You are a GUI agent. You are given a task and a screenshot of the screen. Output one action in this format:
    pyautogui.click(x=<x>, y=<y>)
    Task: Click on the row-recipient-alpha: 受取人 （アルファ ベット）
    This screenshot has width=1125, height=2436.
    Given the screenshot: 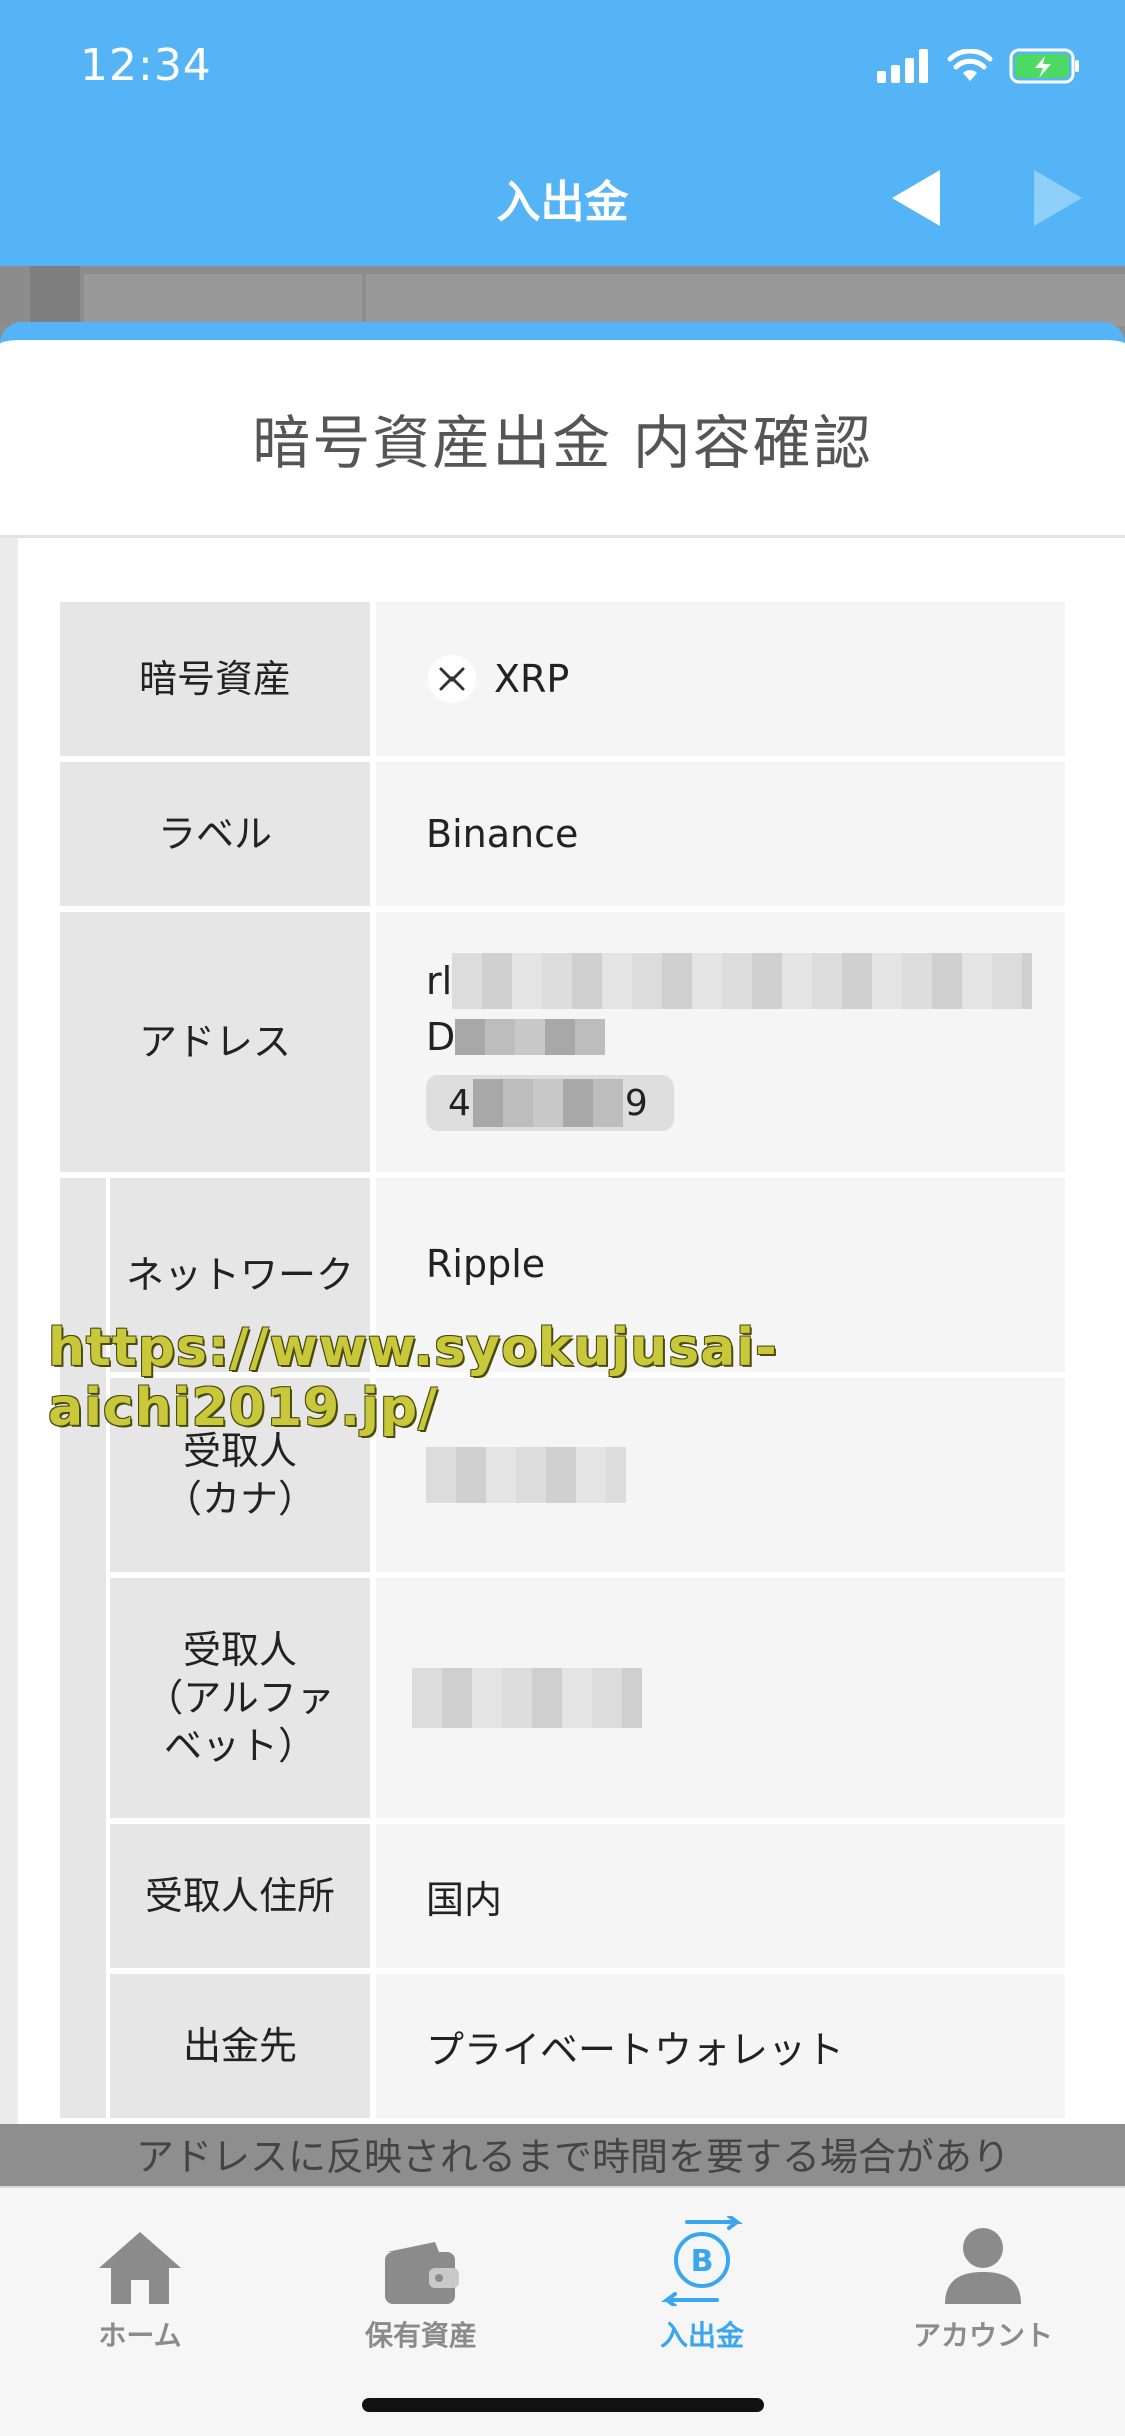 What is the action you would take?
    pyautogui.click(x=562, y=1698)
    